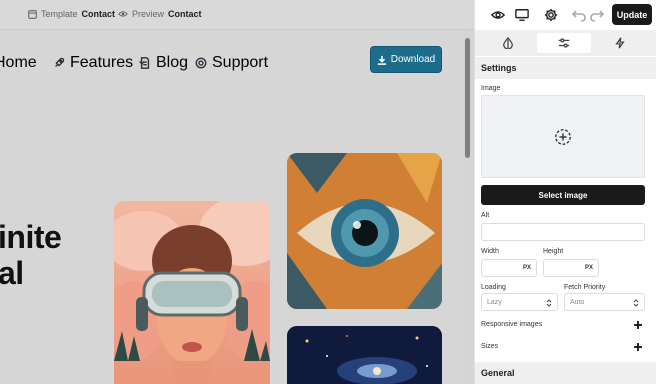  What do you see at coordinates (585, 287) in the screenshot?
I see `fetch-priority-label: Fetch Priority` at bounding box center [585, 287].